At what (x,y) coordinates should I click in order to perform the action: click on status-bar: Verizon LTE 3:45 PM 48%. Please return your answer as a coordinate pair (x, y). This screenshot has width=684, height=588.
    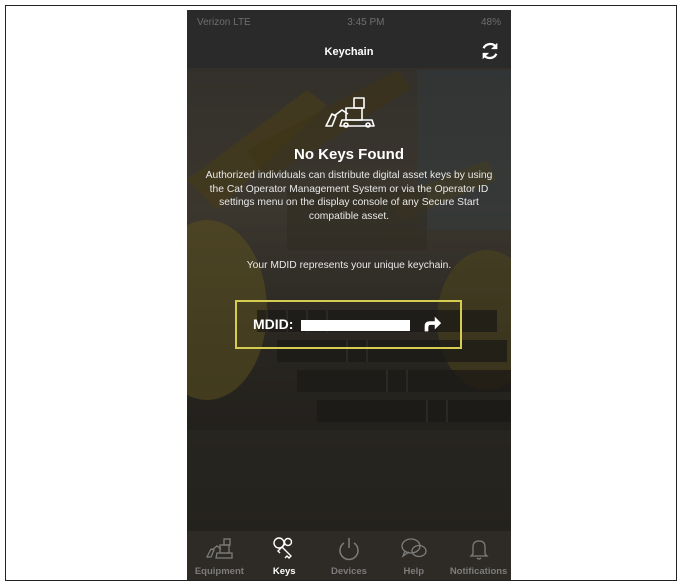
    Looking at the image, I should click on (349, 22).